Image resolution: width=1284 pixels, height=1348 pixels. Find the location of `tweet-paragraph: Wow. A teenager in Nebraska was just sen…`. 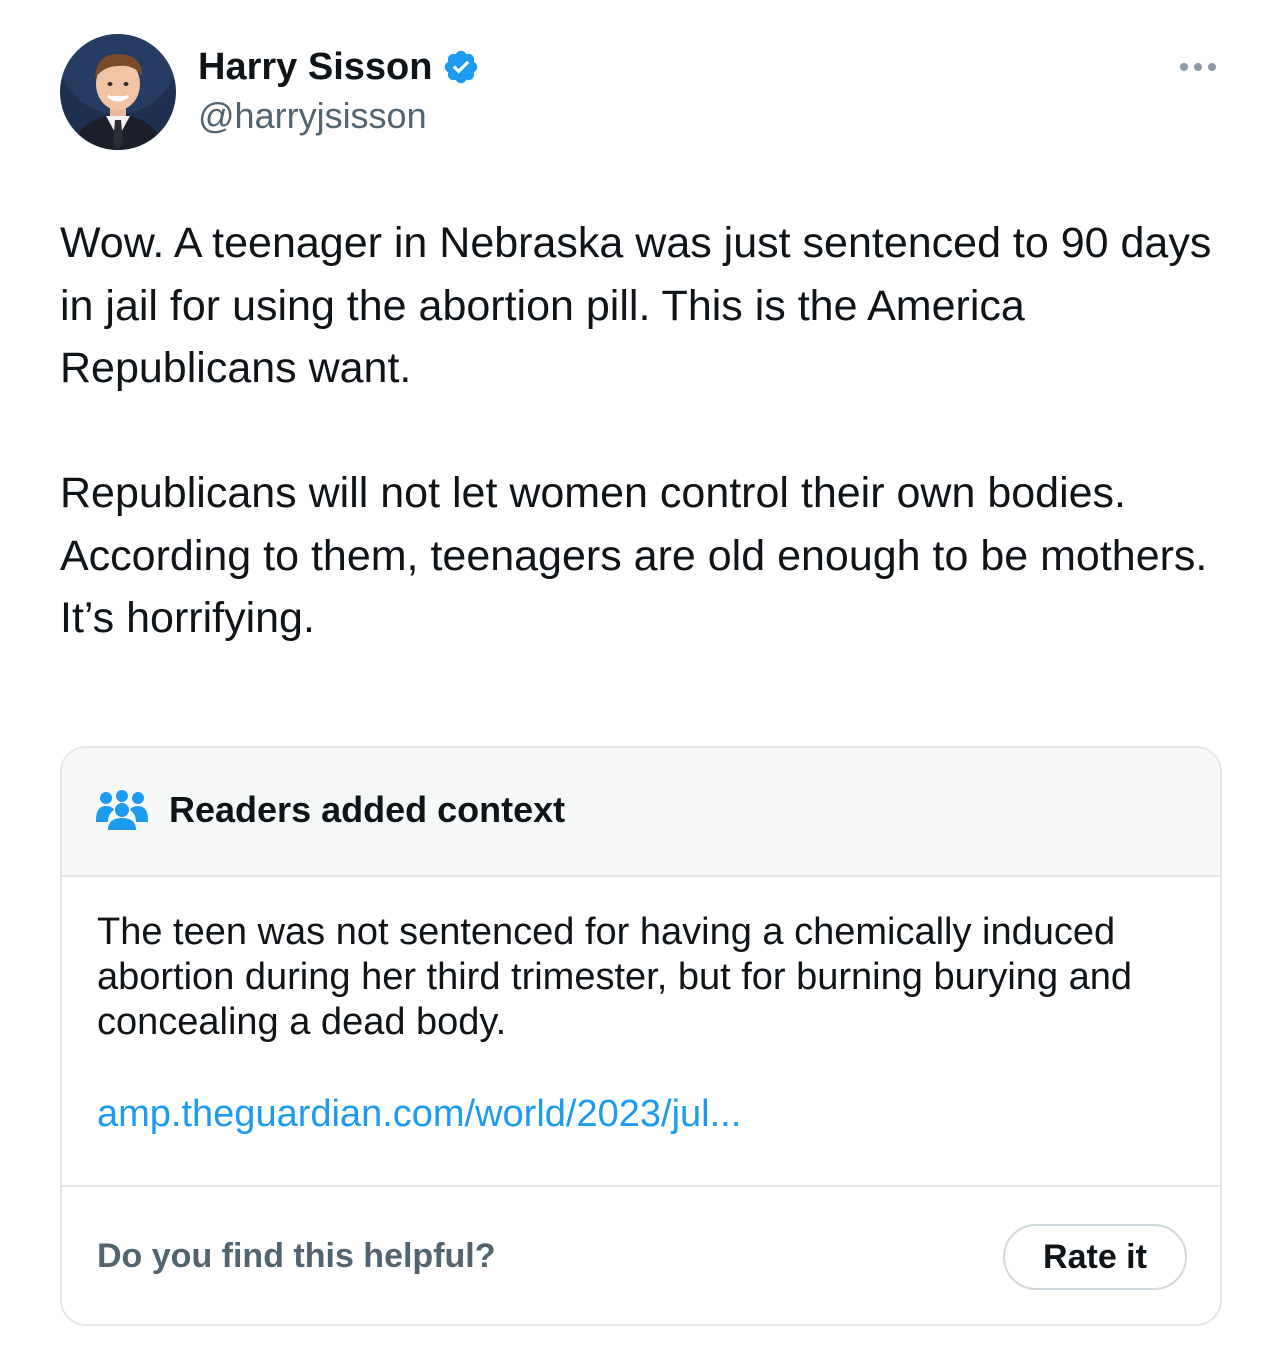

tweet-paragraph: Wow. A teenager in Nebraska was just sen… is located at coordinates (636, 305).